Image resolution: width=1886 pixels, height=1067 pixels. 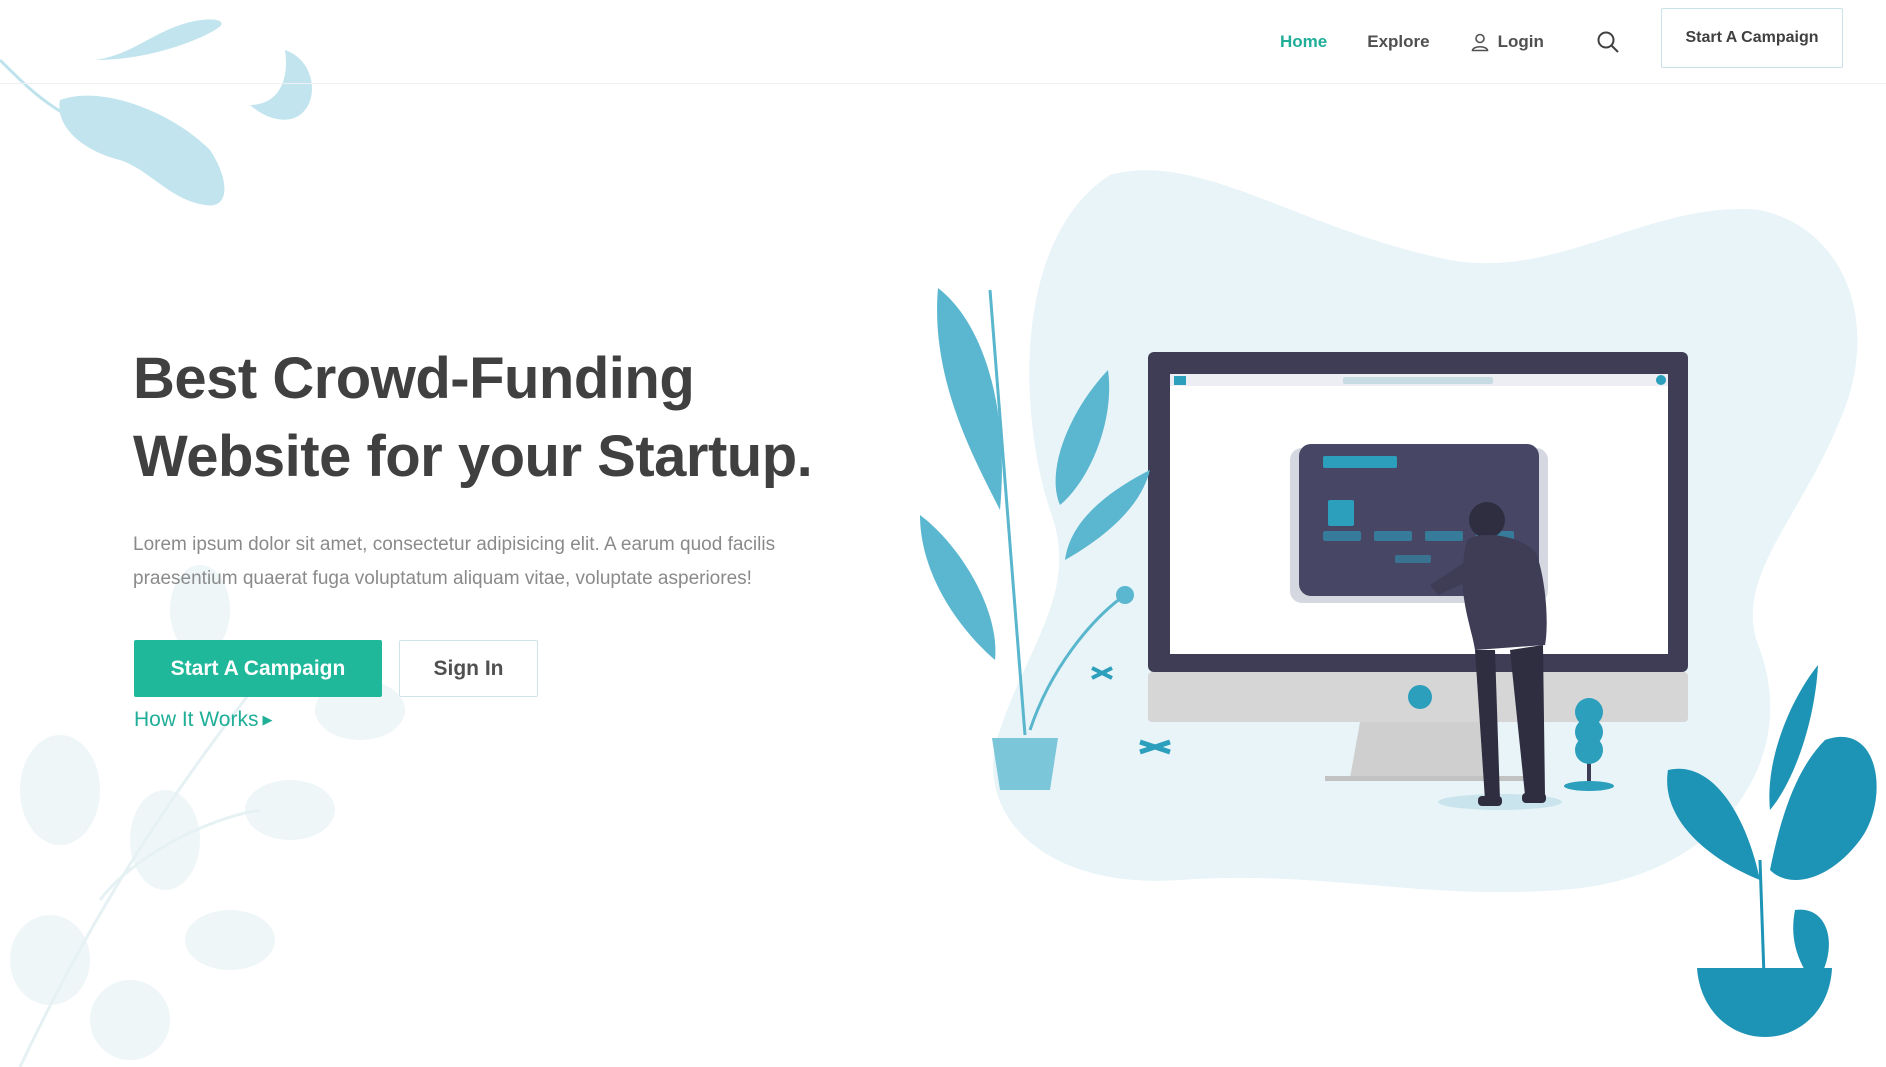 What do you see at coordinates (196, 719) in the screenshot?
I see `how-it-works-label: How It Works` at bounding box center [196, 719].